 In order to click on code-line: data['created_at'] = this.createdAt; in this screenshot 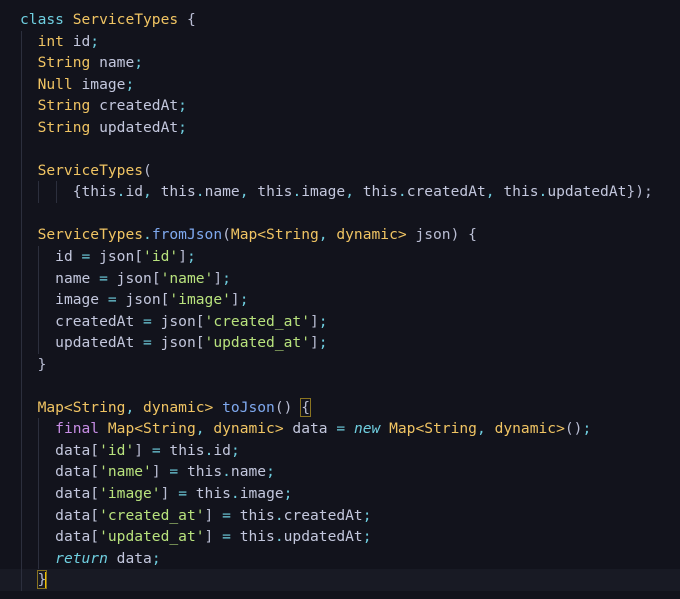, I will do `click(340, 515)`.